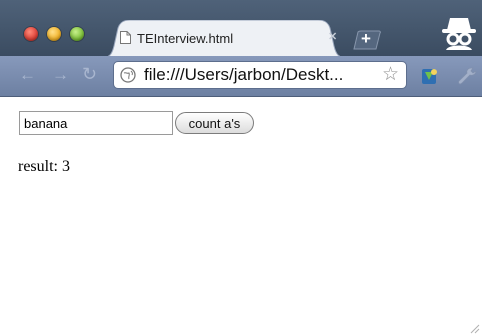 This screenshot has width=482, height=336. I want to click on close-window-button, so click(31, 34).